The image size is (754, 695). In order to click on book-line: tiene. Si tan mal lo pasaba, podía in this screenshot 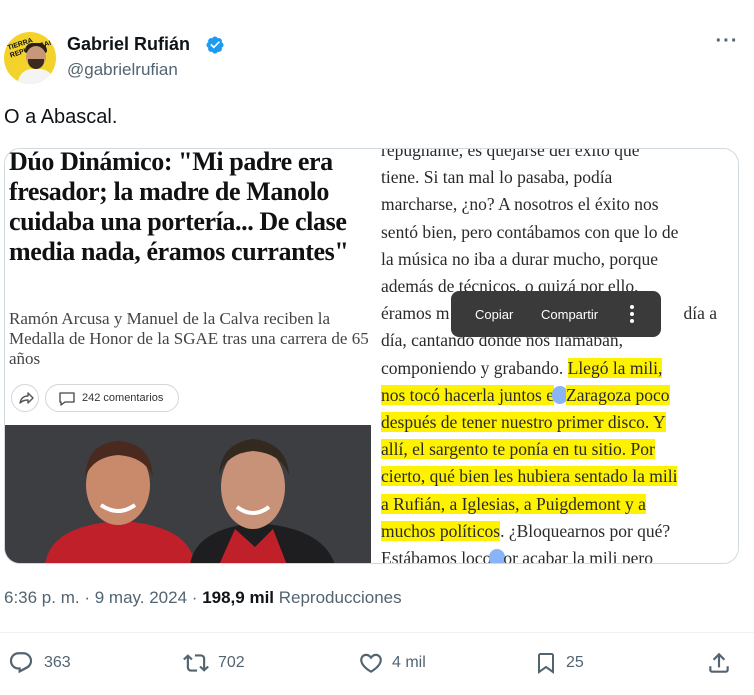, I will do `click(556, 177)`.